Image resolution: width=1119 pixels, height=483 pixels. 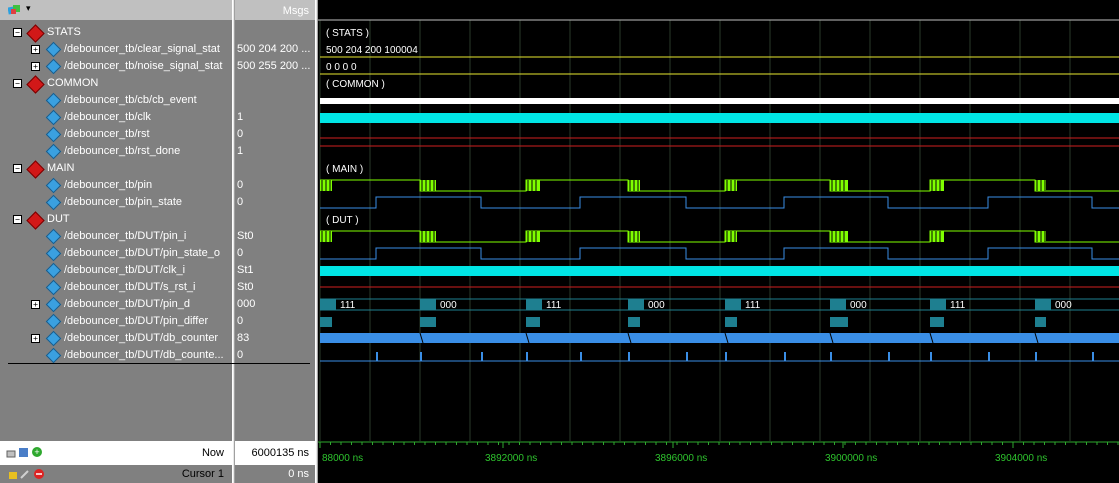 I want to click on group-row: − MAIN, so click(x=116, y=169).